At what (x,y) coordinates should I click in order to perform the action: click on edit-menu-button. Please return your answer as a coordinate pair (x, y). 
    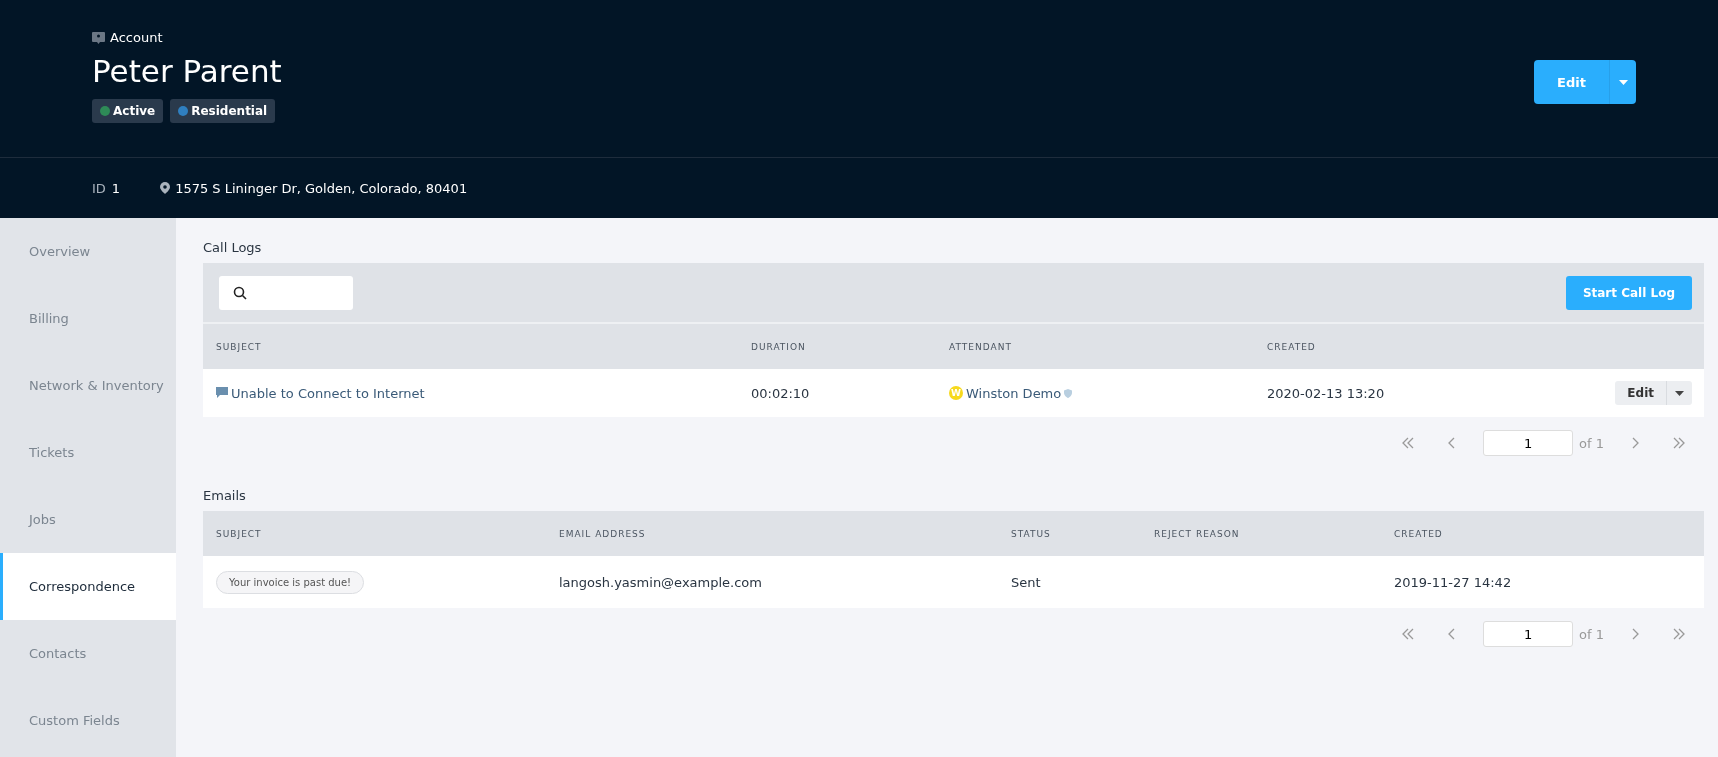
    Looking at the image, I should click on (1622, 82).